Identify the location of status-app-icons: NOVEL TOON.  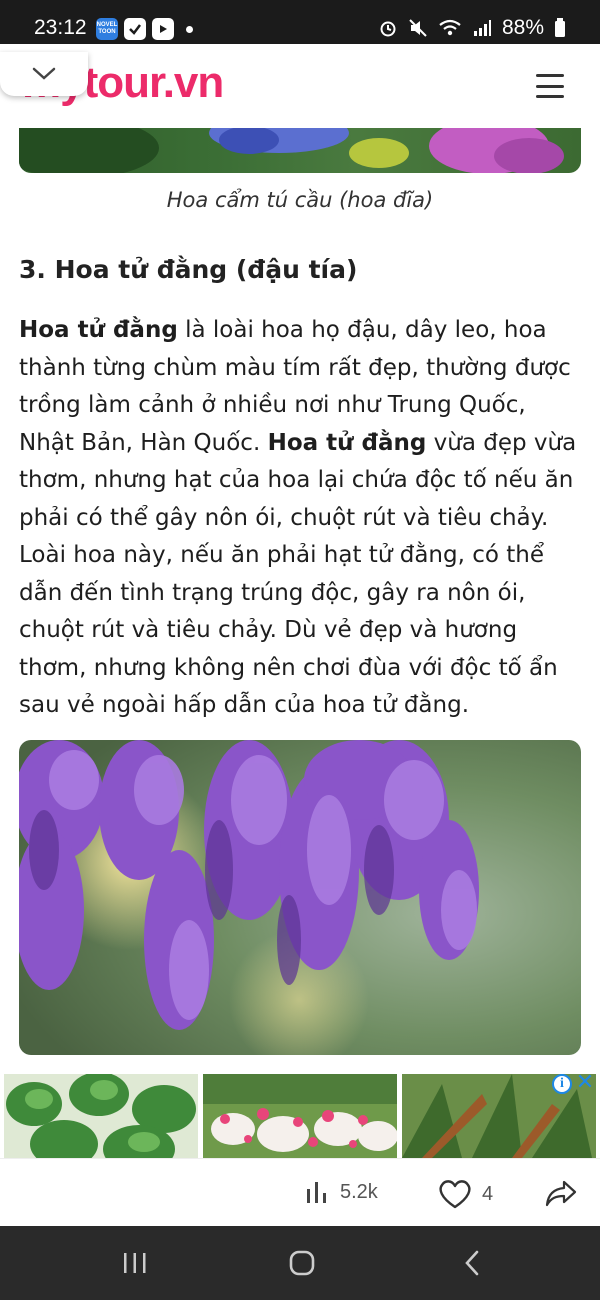
(144, 29).